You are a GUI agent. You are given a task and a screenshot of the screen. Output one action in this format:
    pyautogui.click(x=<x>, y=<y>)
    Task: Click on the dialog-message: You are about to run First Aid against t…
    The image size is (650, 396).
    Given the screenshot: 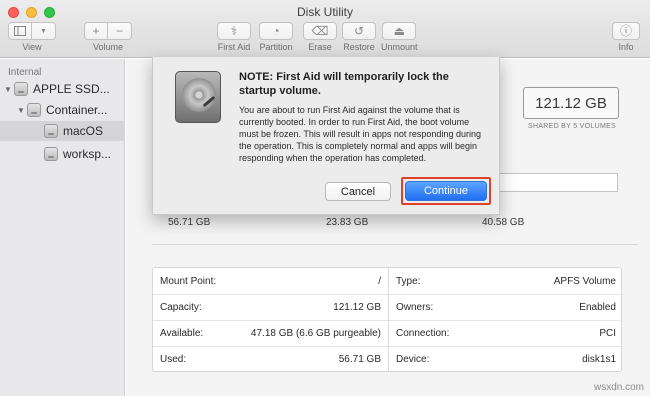 What is the action you would take?
    pyautogui.click(x=360, y=134)
    